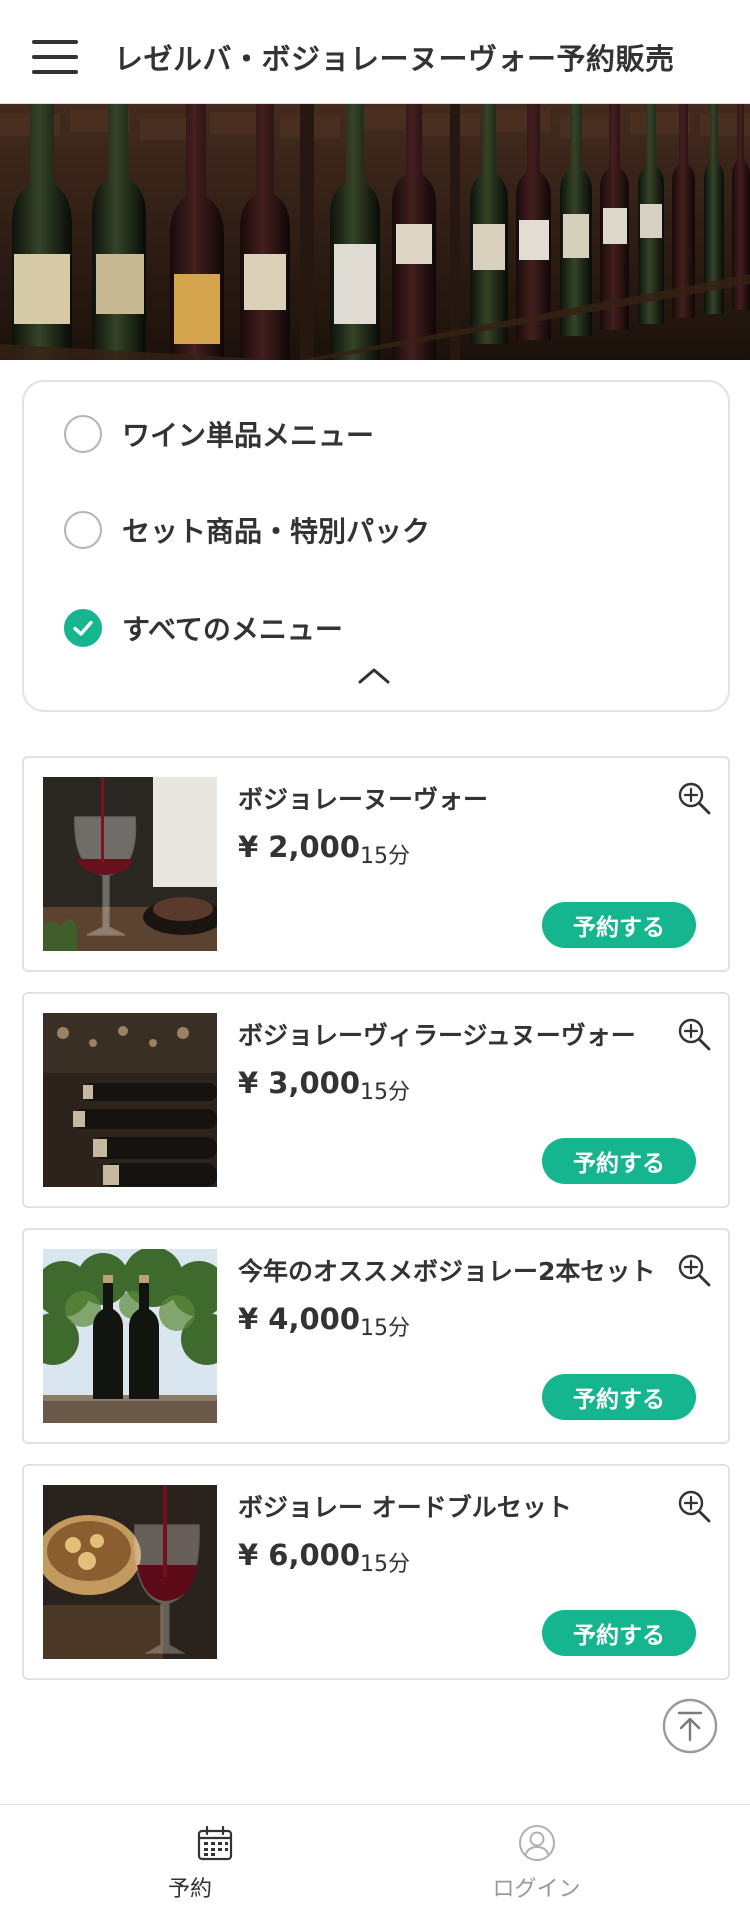 This screenshot has height=1909, width=750. I want to click on nav-label: ログイン, so click(536, 1889).